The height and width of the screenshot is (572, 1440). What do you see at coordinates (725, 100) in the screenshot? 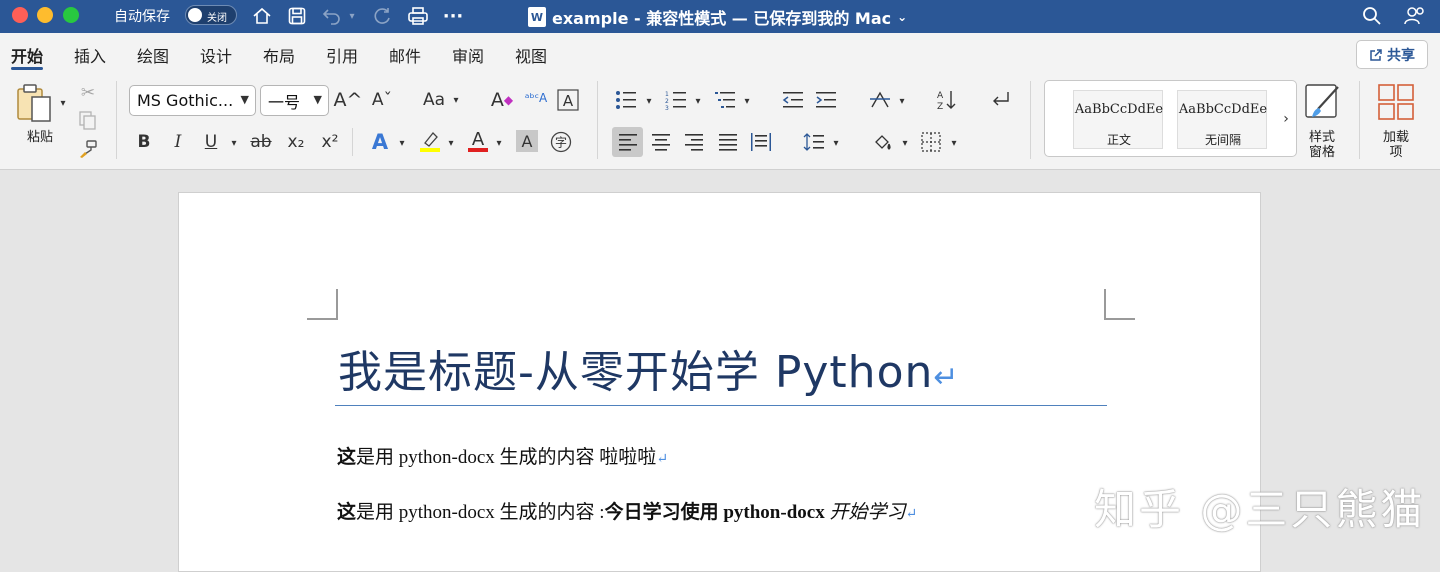
I see `multilevel-list-icon` at bounding box center [725, 100].